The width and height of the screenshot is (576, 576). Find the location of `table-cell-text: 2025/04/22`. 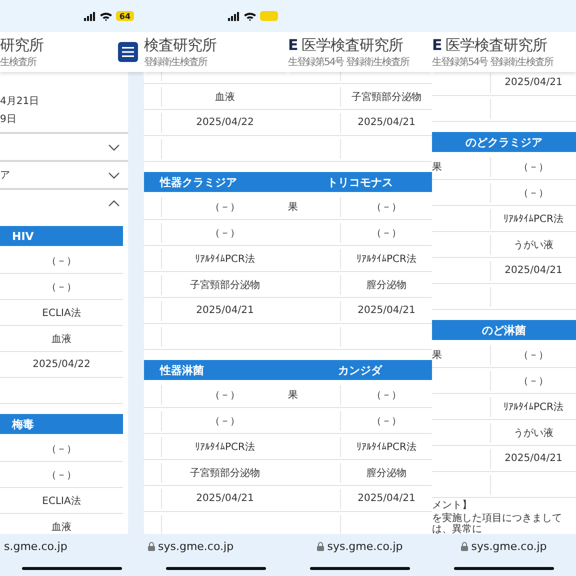

table-cell-text: 2025/04/22 is located at coordinates (62, 365).